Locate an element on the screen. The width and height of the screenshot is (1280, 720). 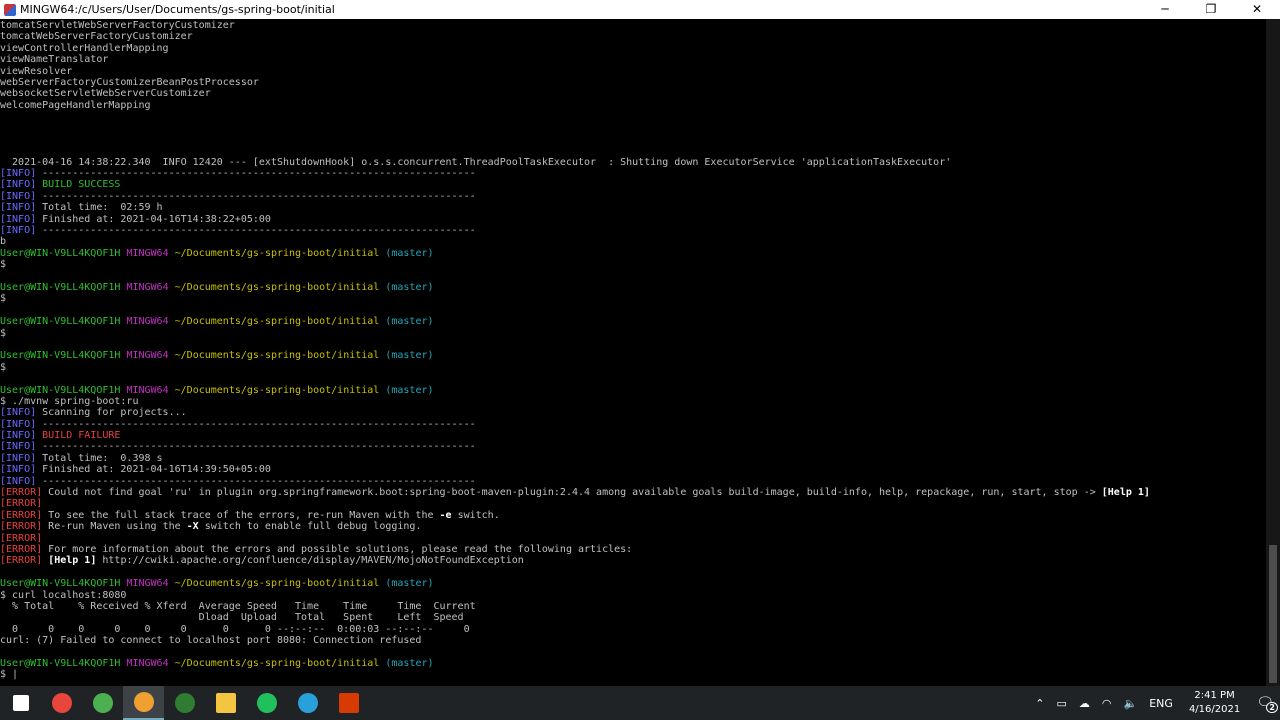
office-icon is located at coordinates (348, 703).